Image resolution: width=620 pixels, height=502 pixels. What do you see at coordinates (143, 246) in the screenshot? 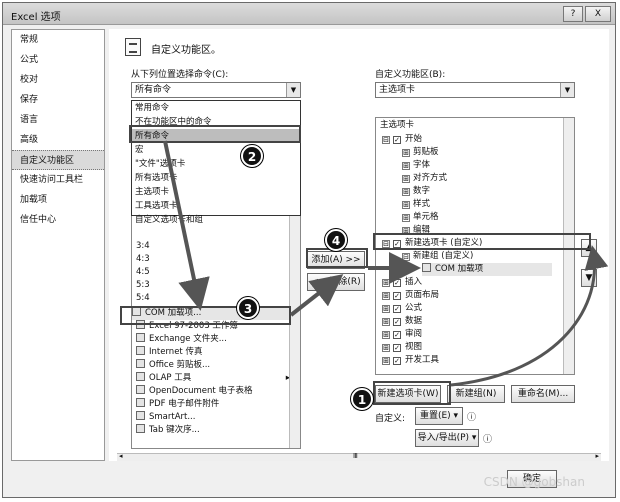
I see `list-item: 3:4` at bounding box center [143, 246].